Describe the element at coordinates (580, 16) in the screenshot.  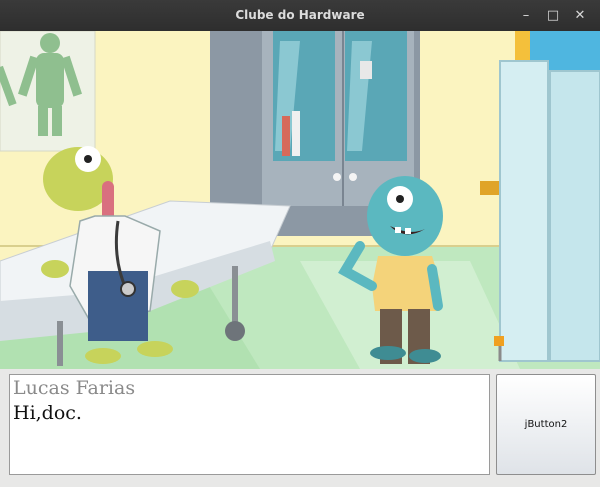
I see `close-button: ✕` at that location.